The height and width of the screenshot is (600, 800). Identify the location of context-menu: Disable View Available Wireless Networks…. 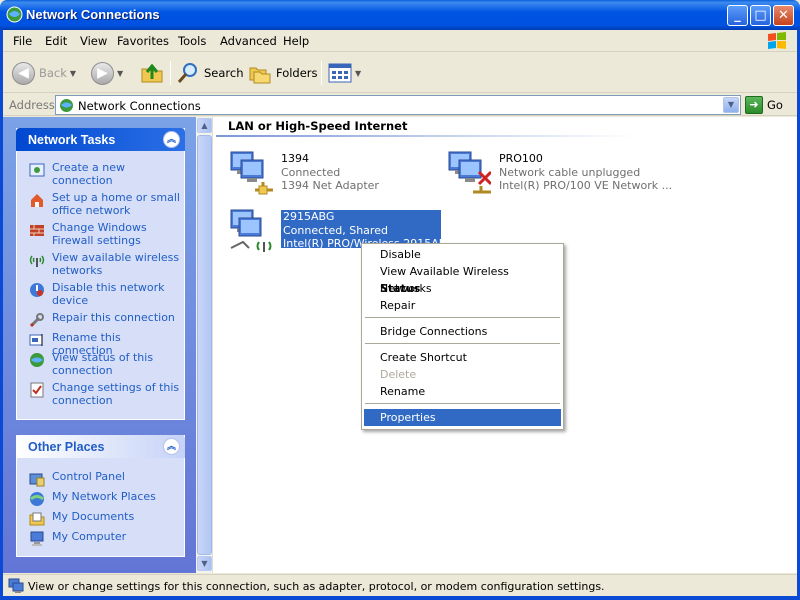
(462, 336).